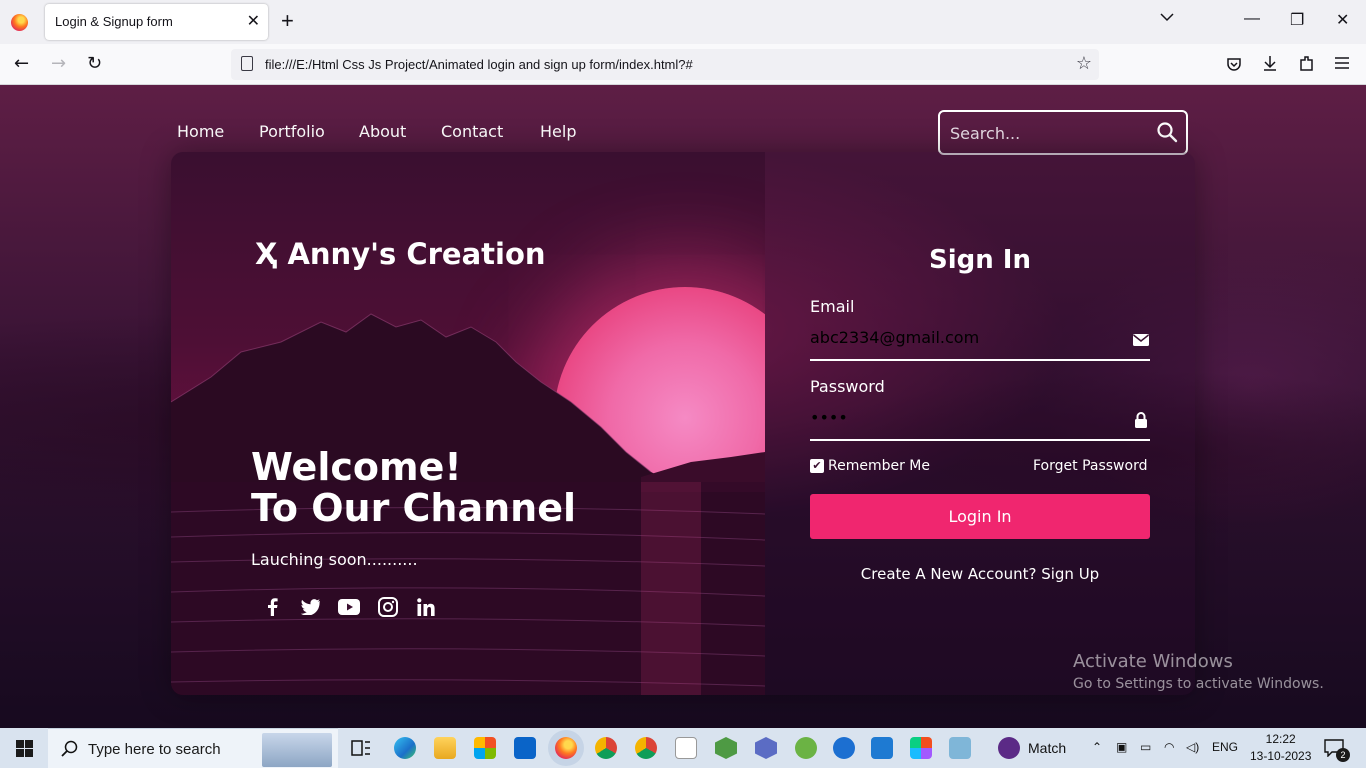 This screenshot has width=1366, height=768. I want to click on search-input, so click(1050, 133).